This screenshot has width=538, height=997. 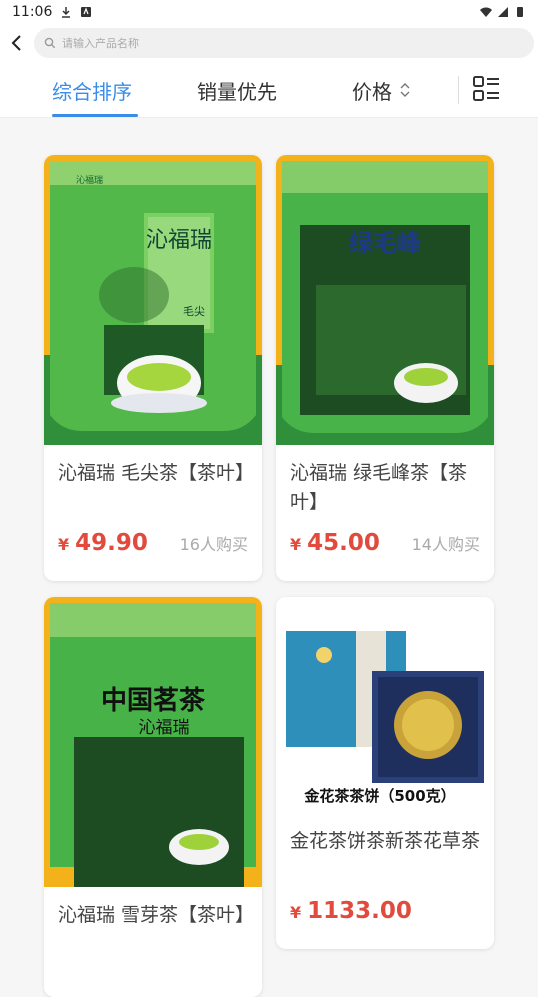 I want to click on status-bar: 11:06, so click(x=269, y=12).